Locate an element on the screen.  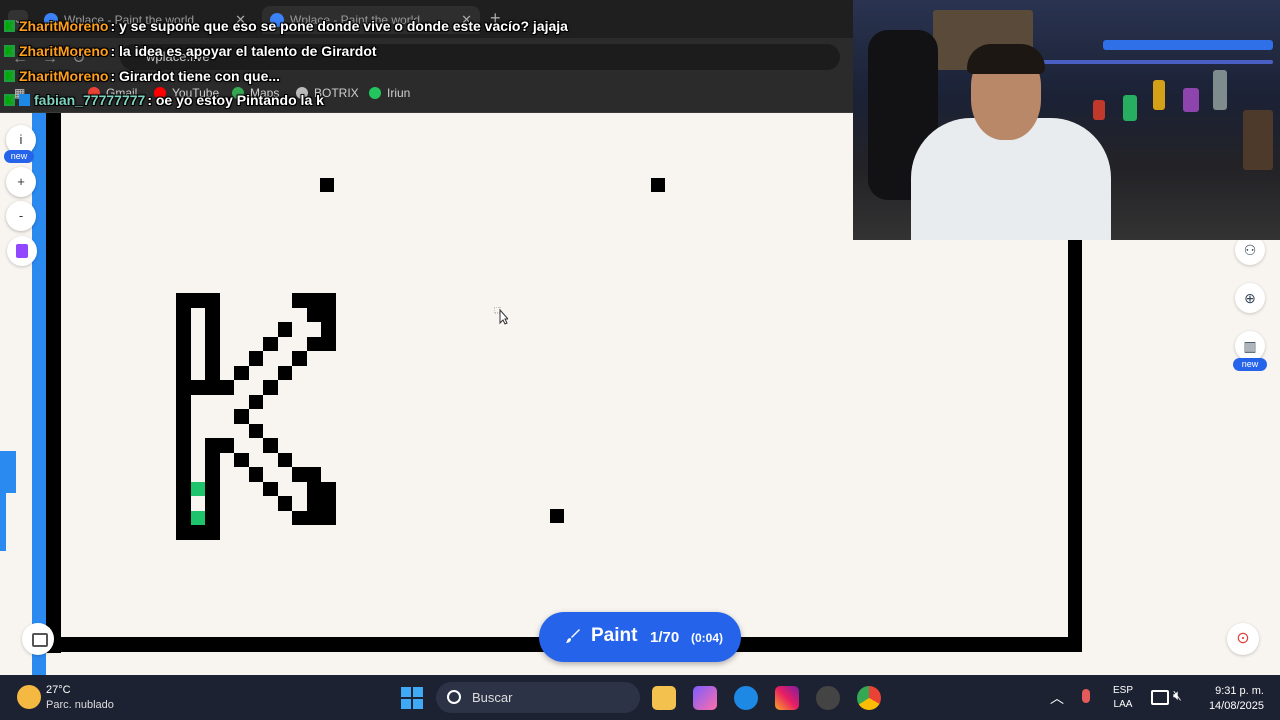
left-toolbar: i new + - is located at coordinates (21, 180).